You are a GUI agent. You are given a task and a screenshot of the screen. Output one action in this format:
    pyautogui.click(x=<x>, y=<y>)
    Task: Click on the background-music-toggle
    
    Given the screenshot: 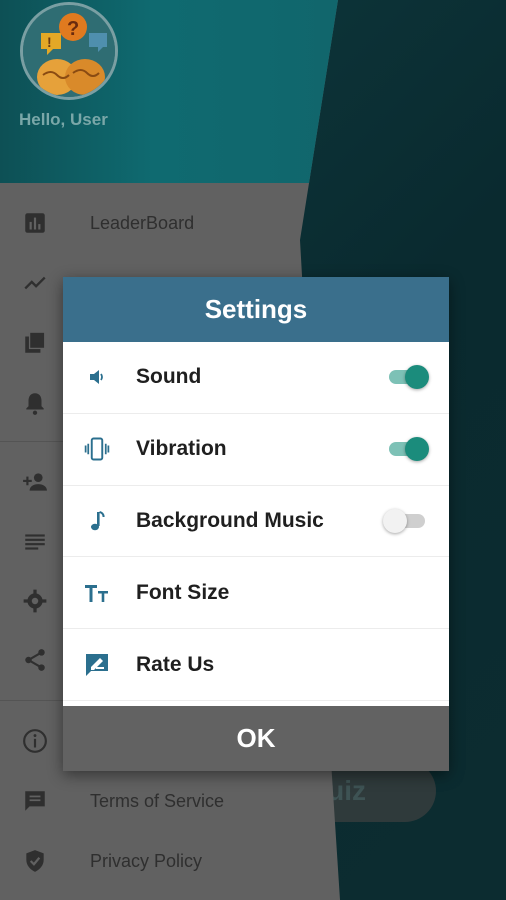 What is the action you would take?
    pyautogui.click(x=405, y=521)
    